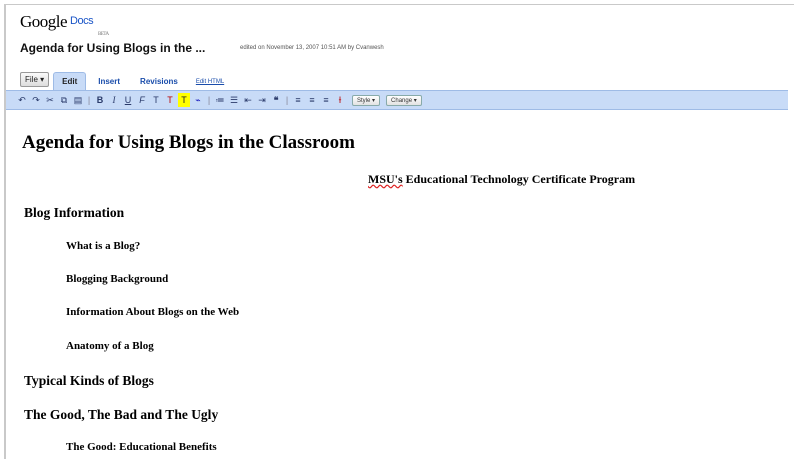  What do you see at coordinates (64, 100) in the screenshot?
I see `copy-icon: ⧉` at bounding box center [64, 100].